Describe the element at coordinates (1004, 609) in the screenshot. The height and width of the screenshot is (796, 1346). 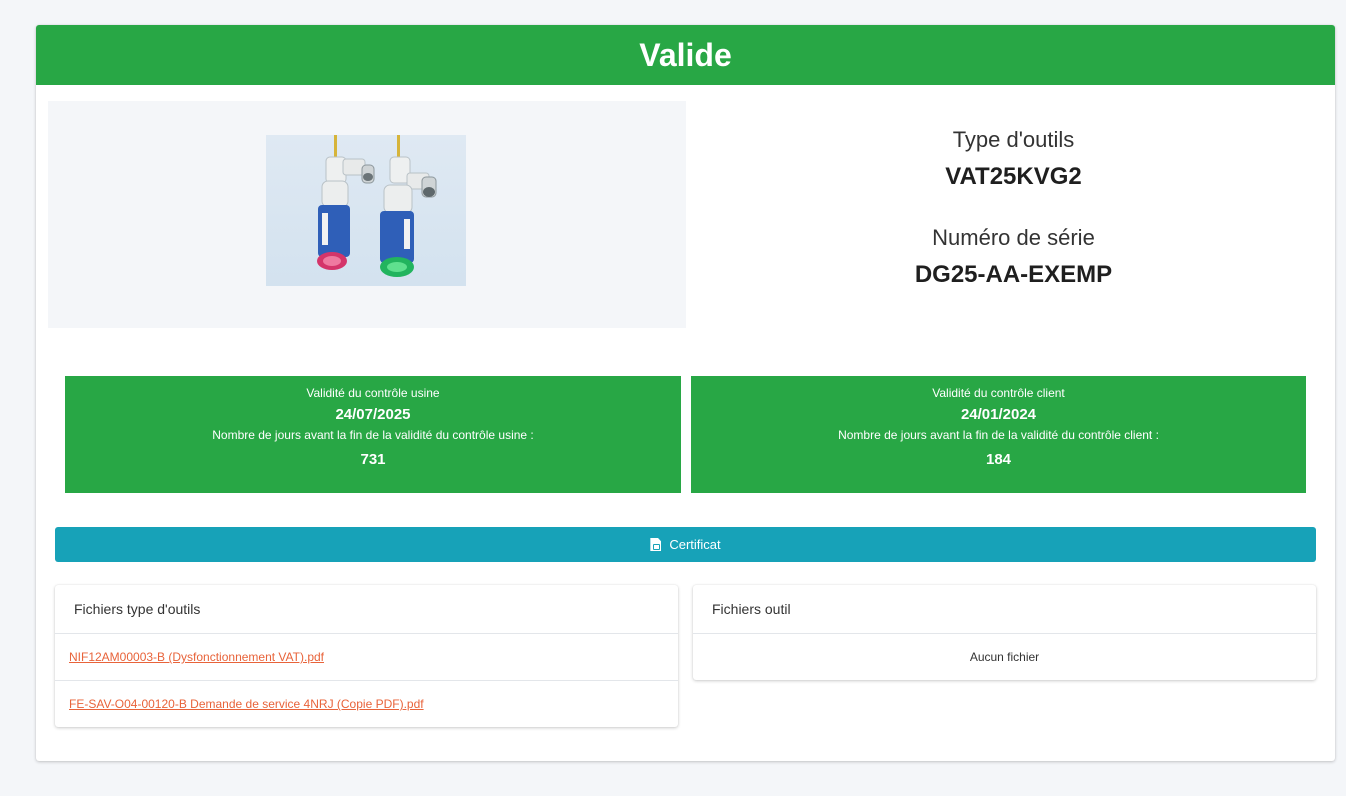
I see `tool-files-header: Fichiers outil` at that location.